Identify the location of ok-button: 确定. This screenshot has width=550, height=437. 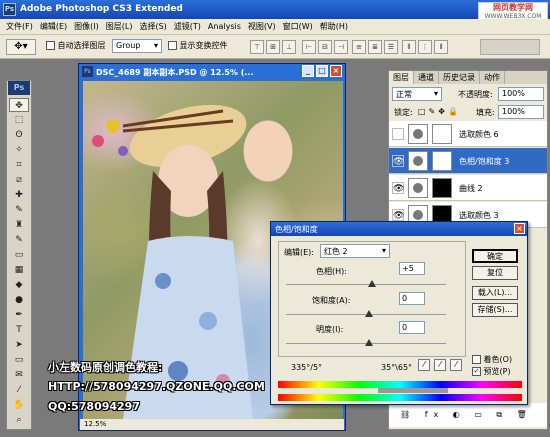
(495, 256).